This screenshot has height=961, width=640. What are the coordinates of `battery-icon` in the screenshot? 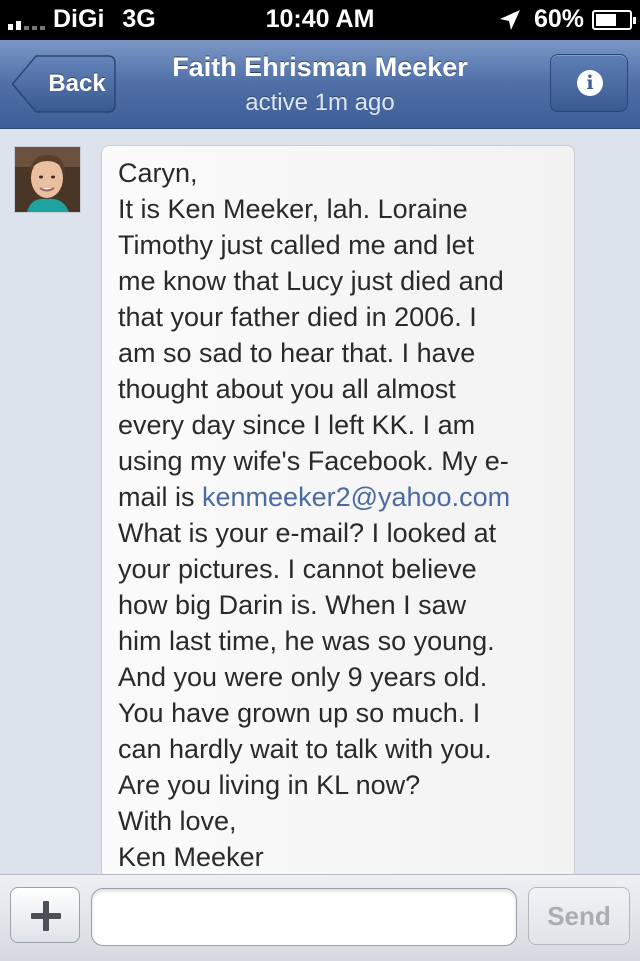 It's located at (614, 19).